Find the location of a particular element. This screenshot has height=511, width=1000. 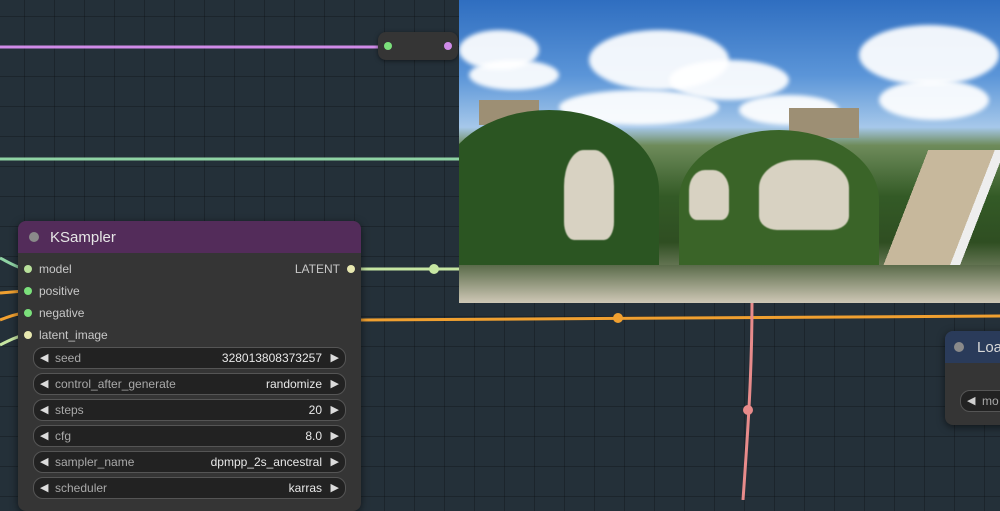

widget-steps: ◀ steps 20 ▶ is located at coordinates (189, 410).